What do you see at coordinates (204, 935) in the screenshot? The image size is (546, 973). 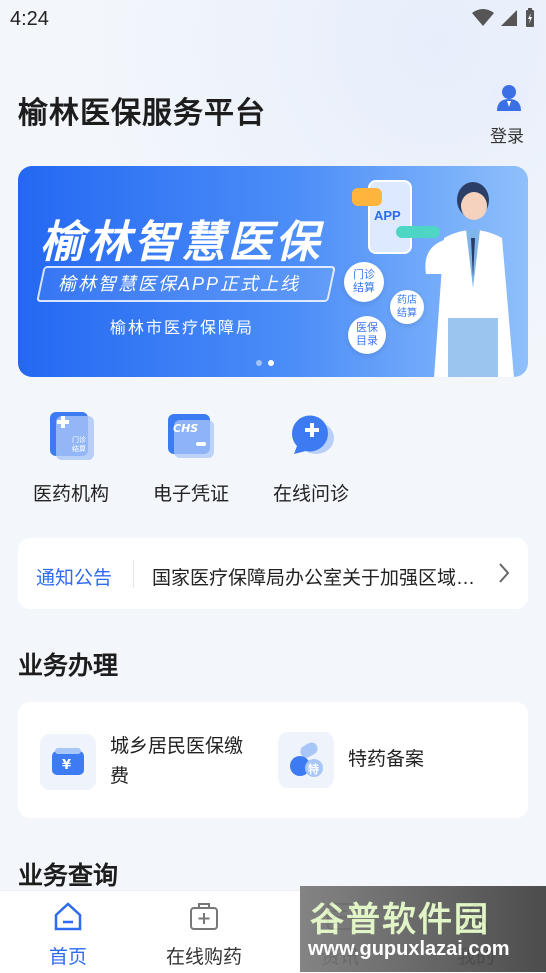 I see `tab-online-pharmacy: 在线购药` at bounding box center [204, 935].